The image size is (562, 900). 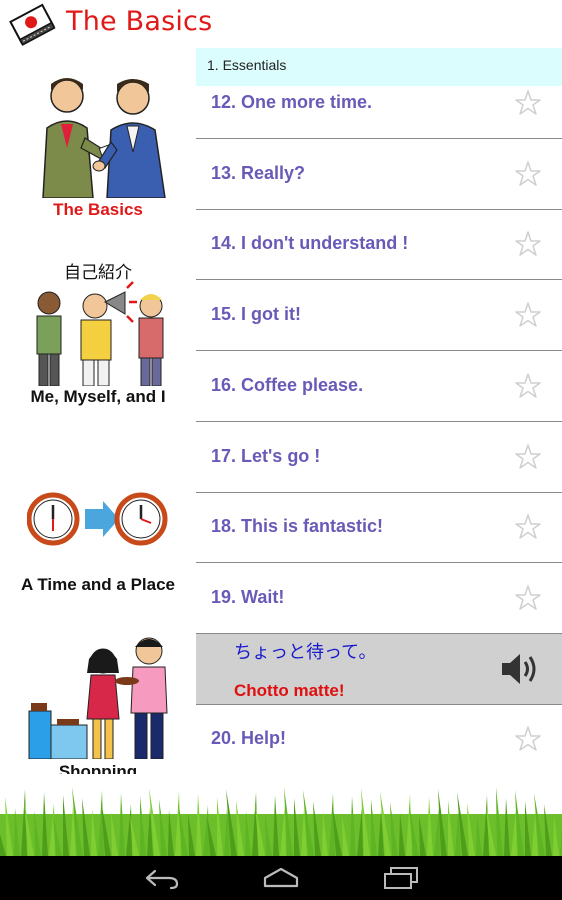 What do you see at coordinates (379, 599) in the screenshot?
I see `phrase-row: 19. Wait!` at bounding box center [379, 599].